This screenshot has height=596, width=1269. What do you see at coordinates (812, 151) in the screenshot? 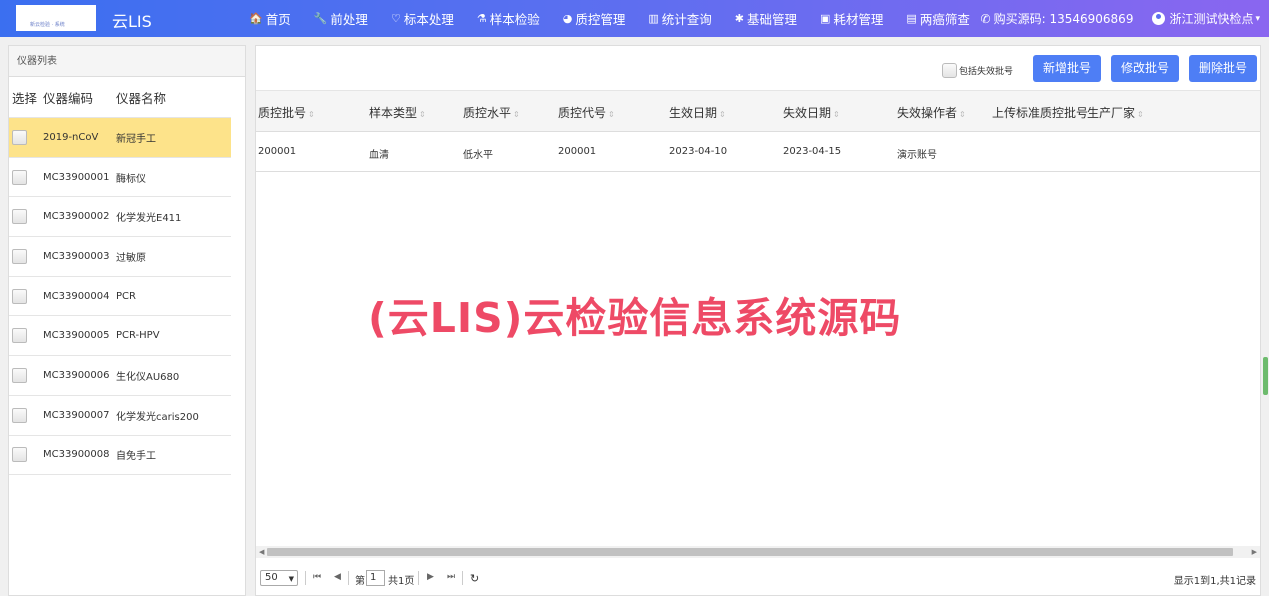
I see `cell-end-date: 2023-04-15` at bounding box center [812, 151].